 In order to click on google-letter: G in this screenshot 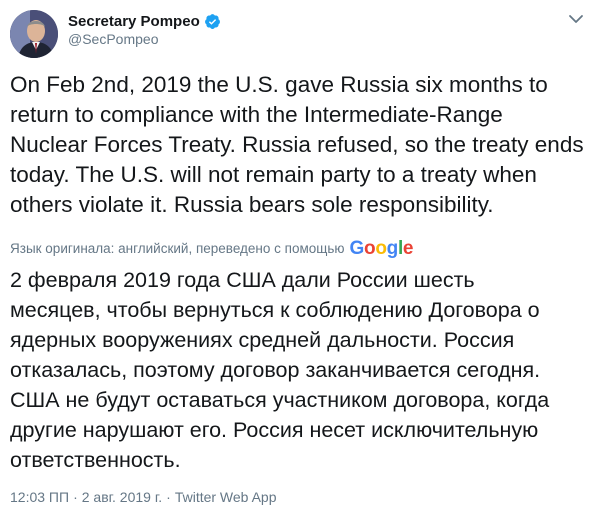, I will do `click(357, 248)`.